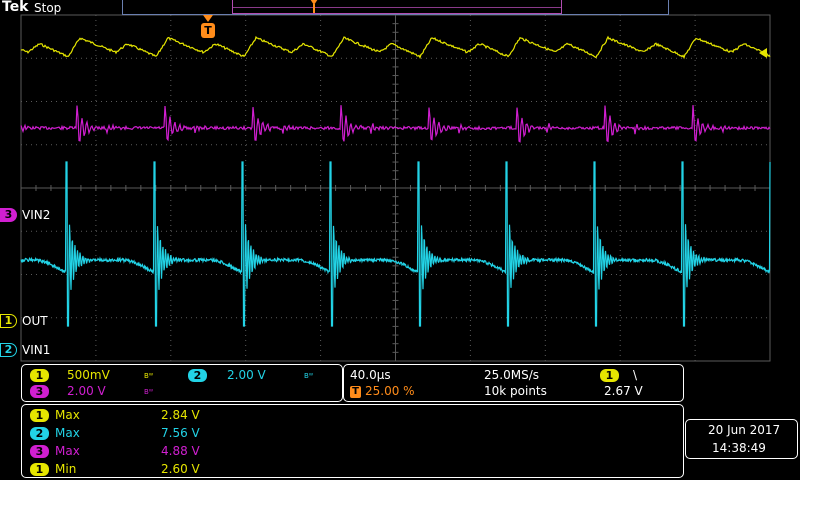 This screenshot has height=526, width=819. What do you see at coordinates (39, 391) in the screenshot?
I see `ch3-badge: 3` at bounding box center [39, 391].